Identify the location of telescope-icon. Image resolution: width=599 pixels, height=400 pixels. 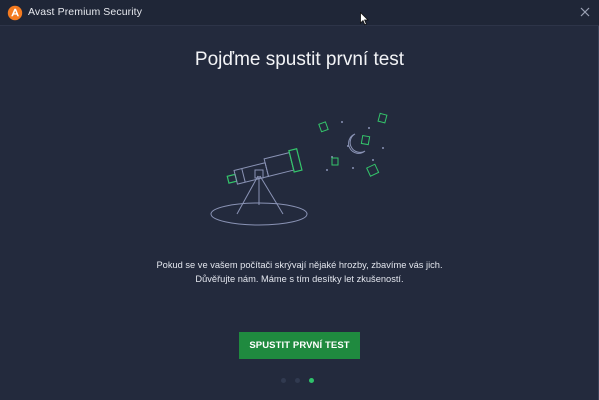
(299, 169).